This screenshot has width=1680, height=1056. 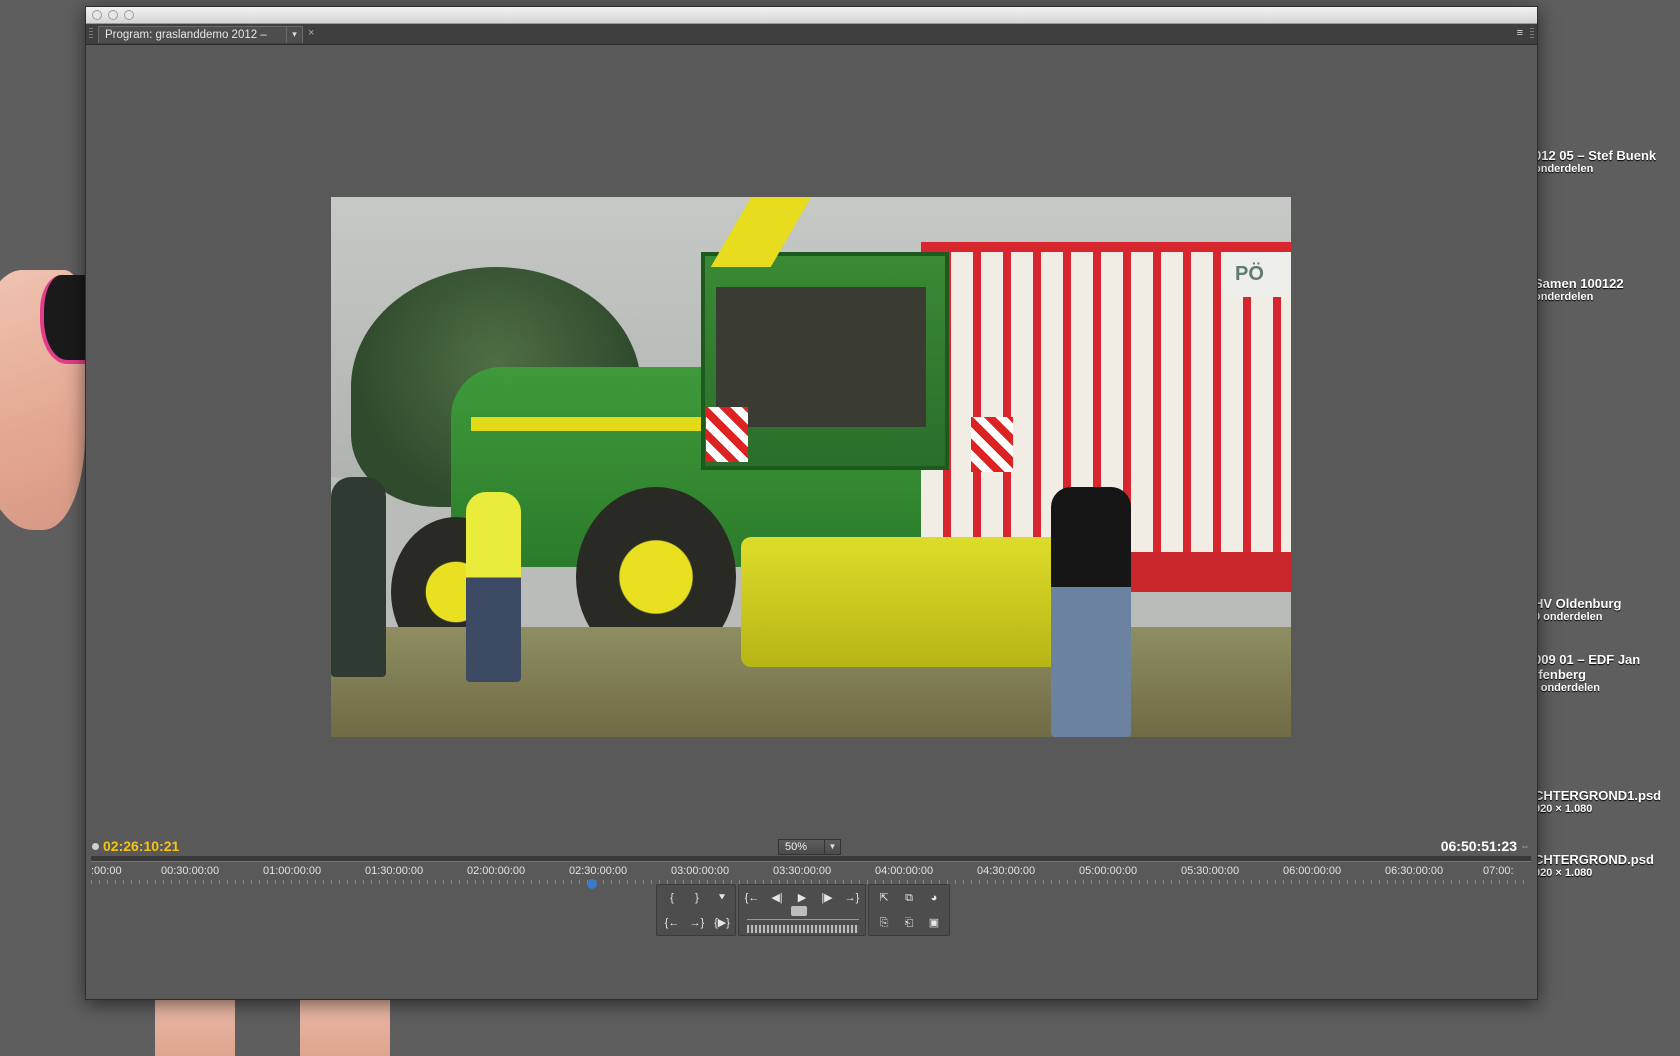 I want to click on close-window-button, so click(x=97, y=15).